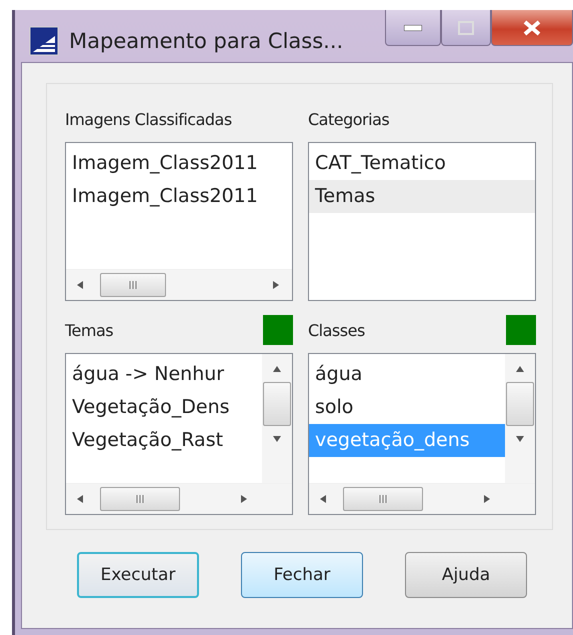 The width and height of the screenshot is (573, 635). What do you see at coordinates (44, 41) in the screenshot?
I see `app-icon` at bounding box center [44, 41].